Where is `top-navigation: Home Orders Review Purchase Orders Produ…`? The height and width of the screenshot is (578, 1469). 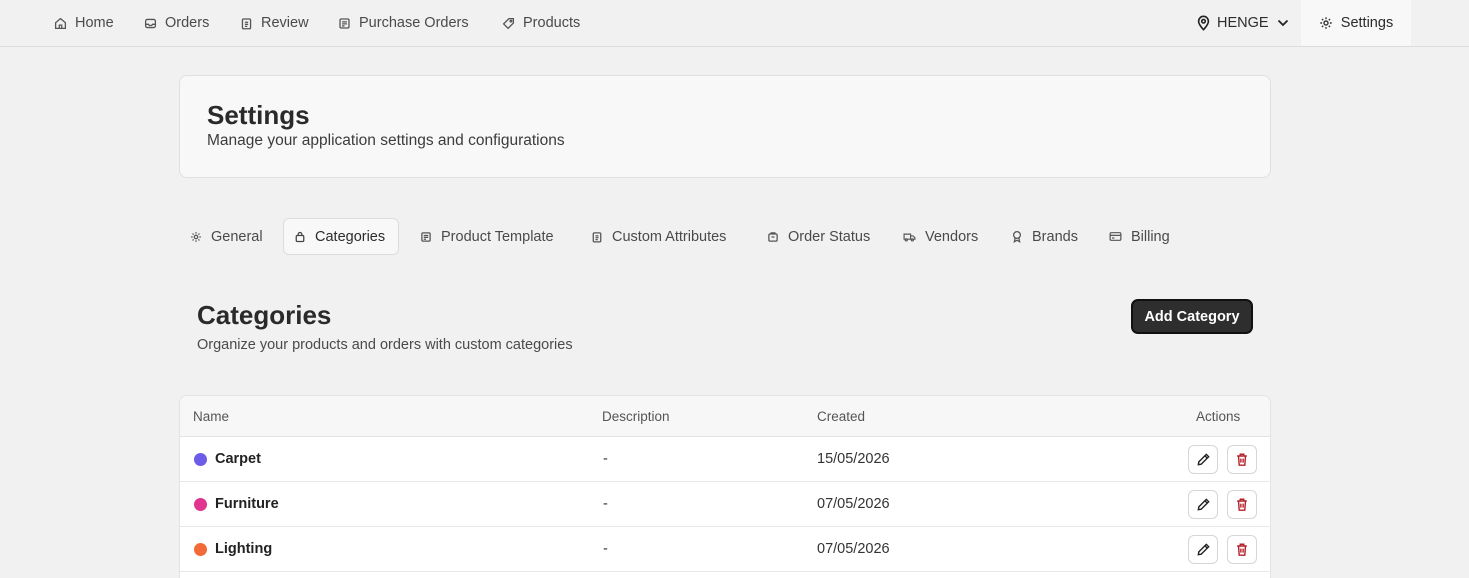
top-navigation: Home Orders Review Purchase Orders Produ… is located at coordinates (734, 23).